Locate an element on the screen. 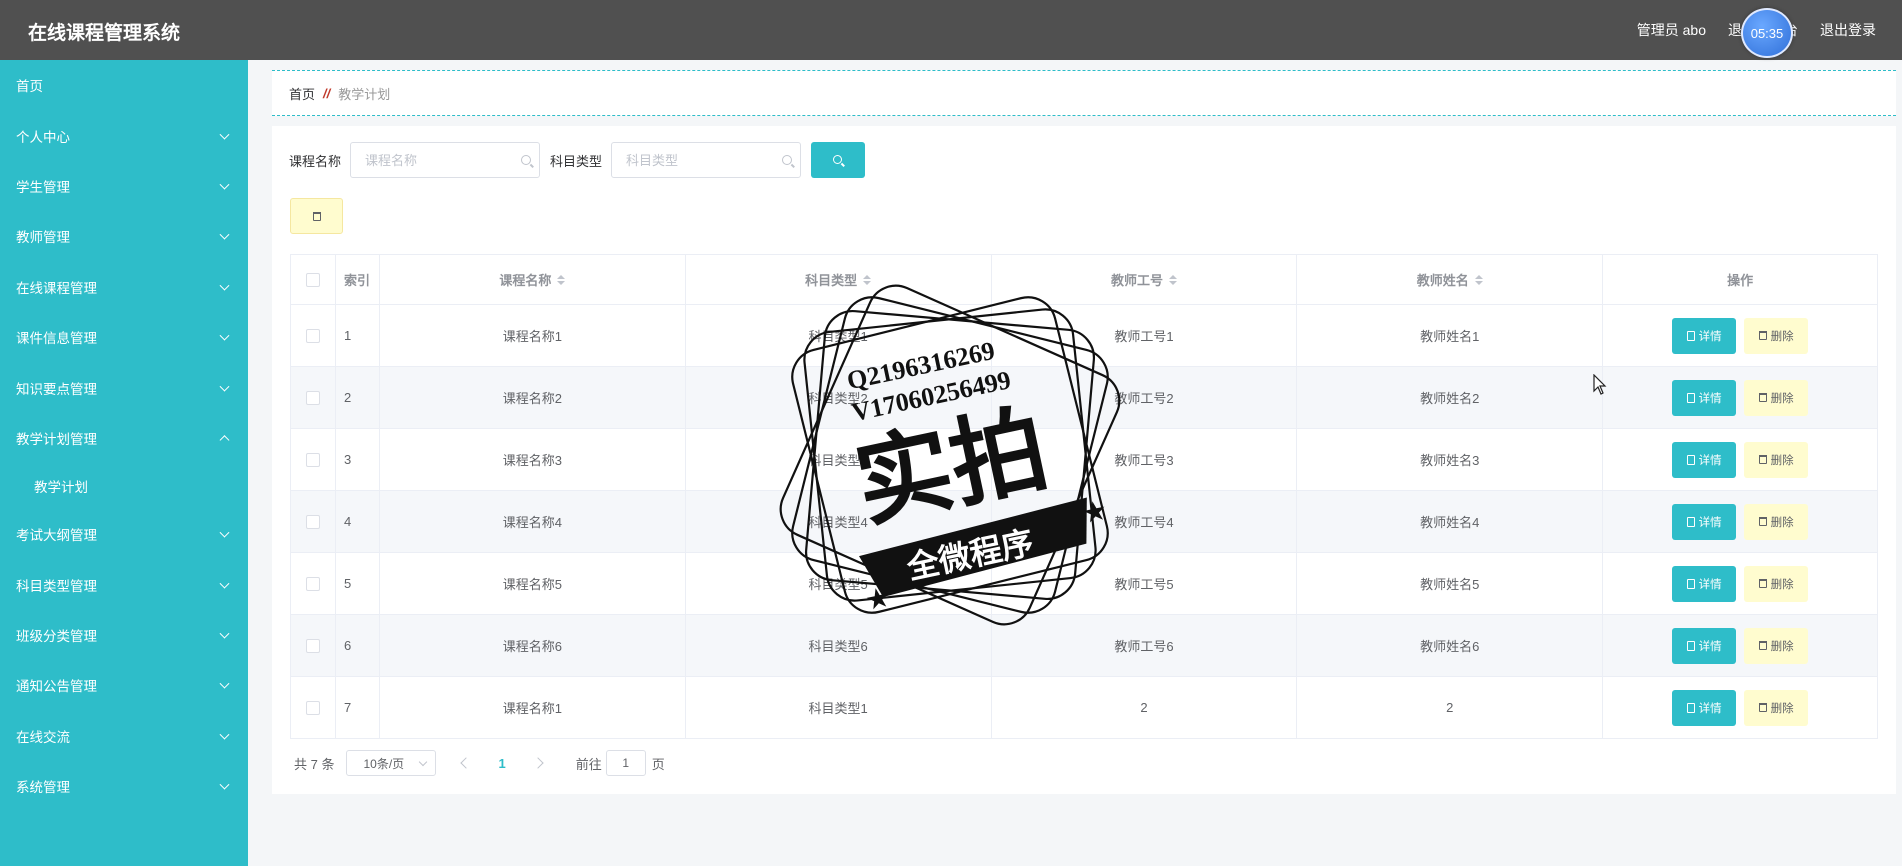  sidebar-item-label: 在线交流 is located at coordinates (43, 737).